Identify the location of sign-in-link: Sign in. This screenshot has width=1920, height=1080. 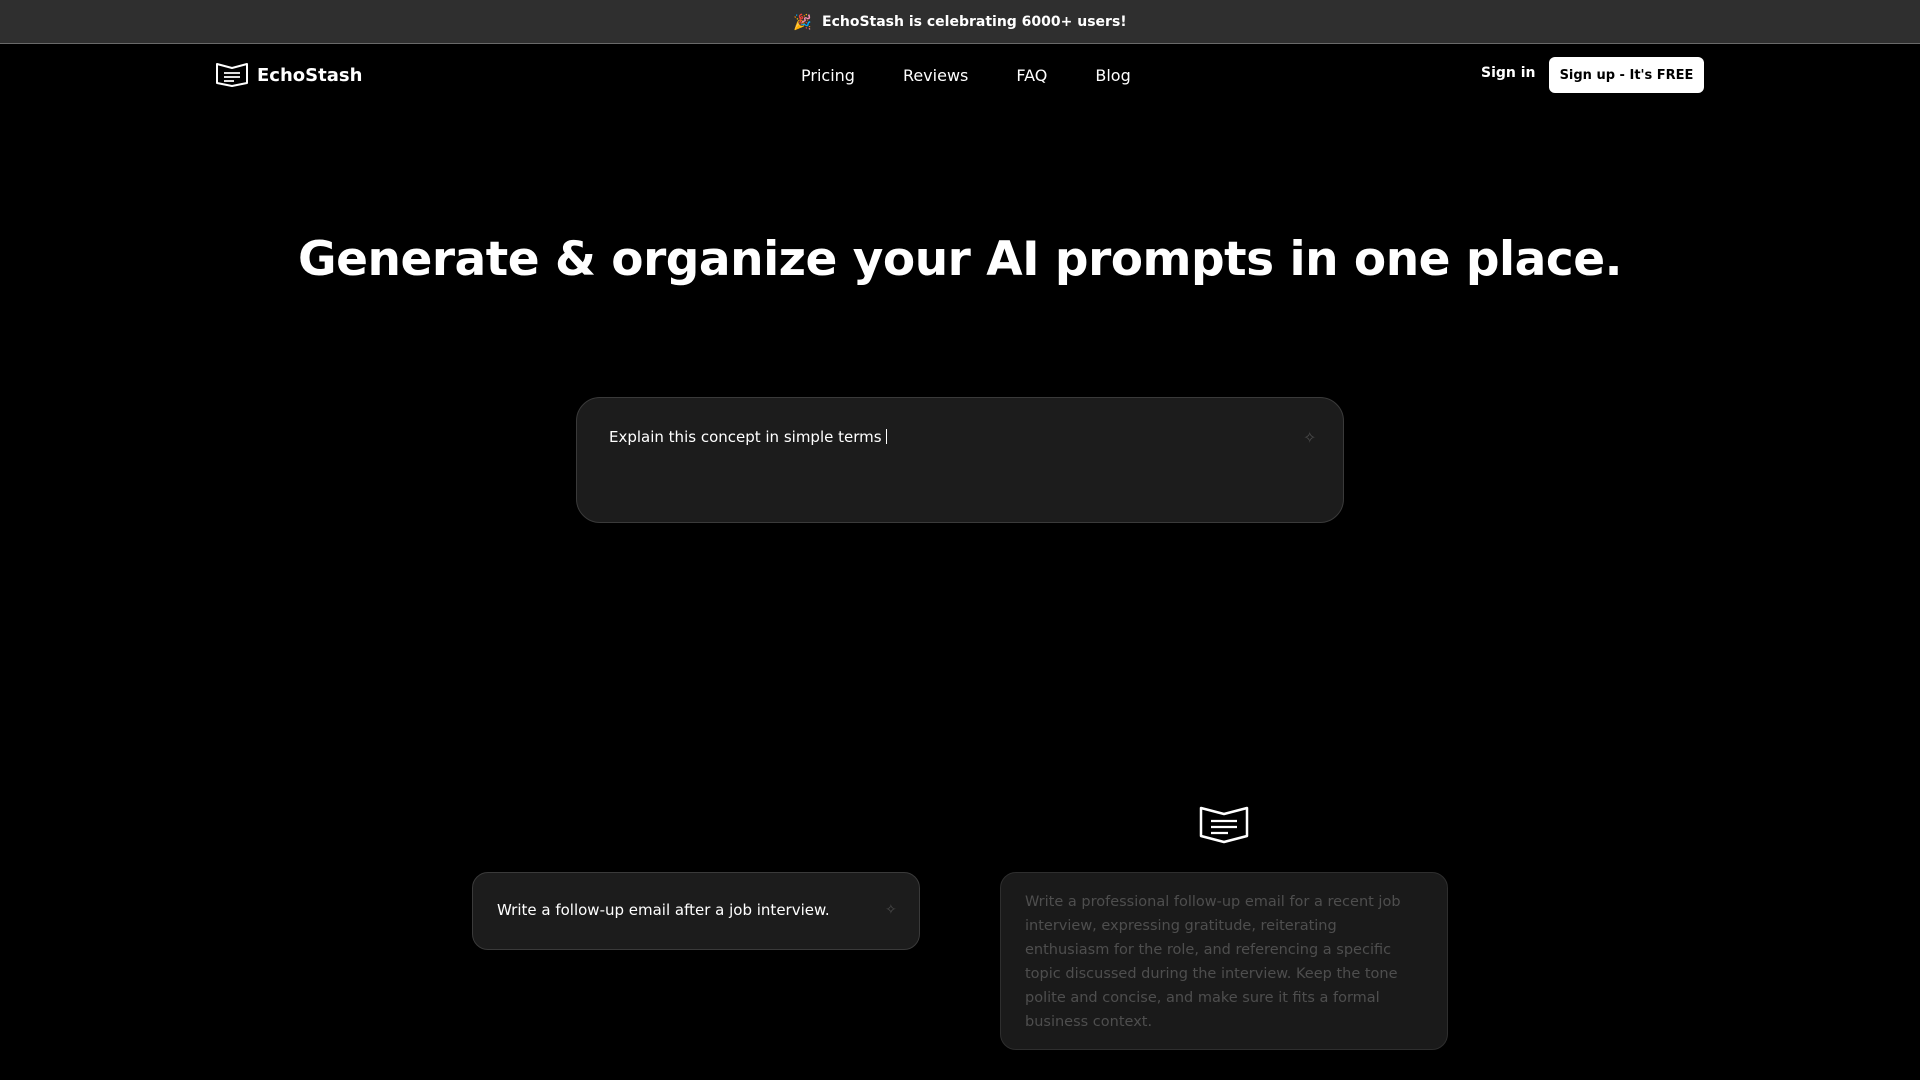
(1508, 73).